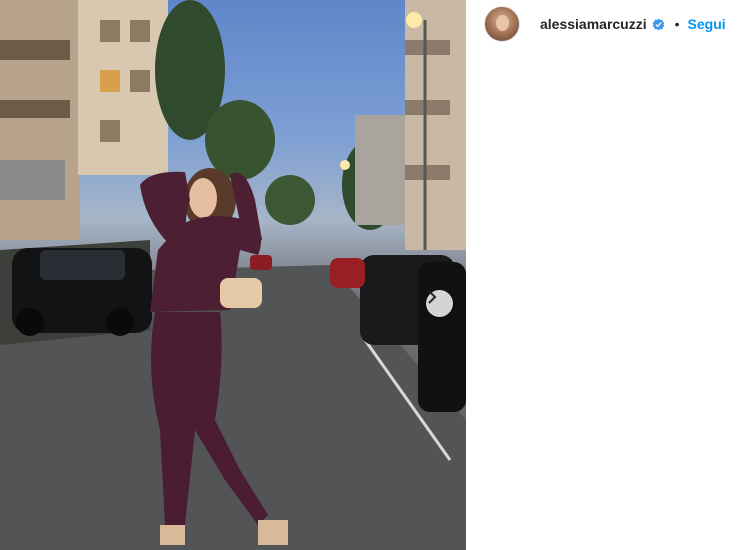  I want to click on avatar-face, so click(502, 23).